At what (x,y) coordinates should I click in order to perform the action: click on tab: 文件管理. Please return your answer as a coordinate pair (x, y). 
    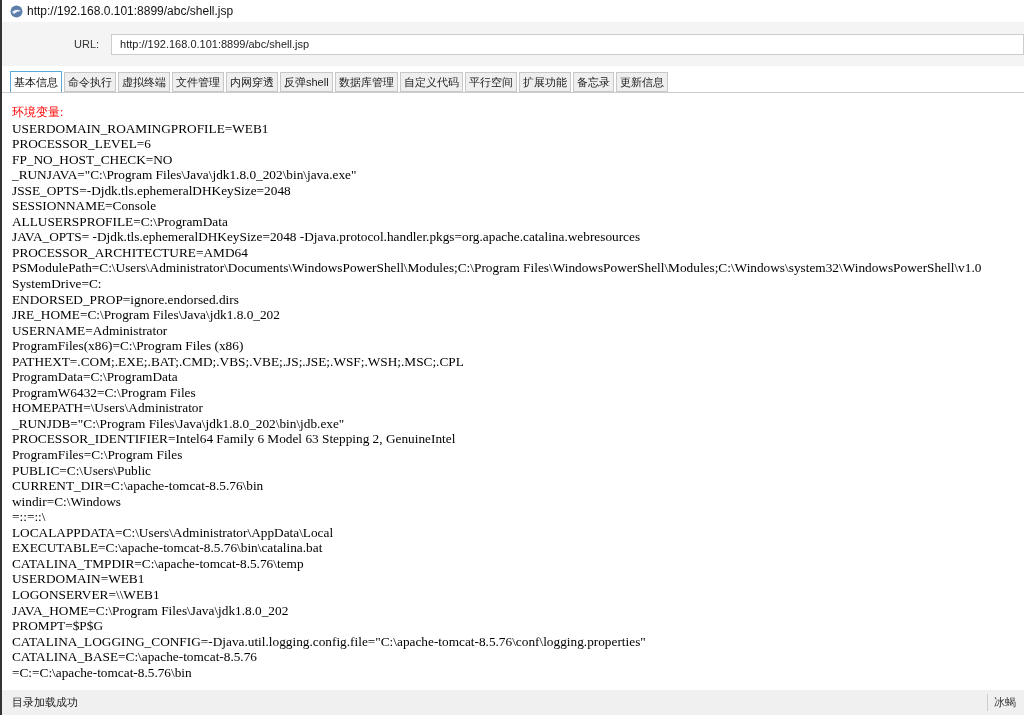
    Looking at the image, I should click on (198, 82).